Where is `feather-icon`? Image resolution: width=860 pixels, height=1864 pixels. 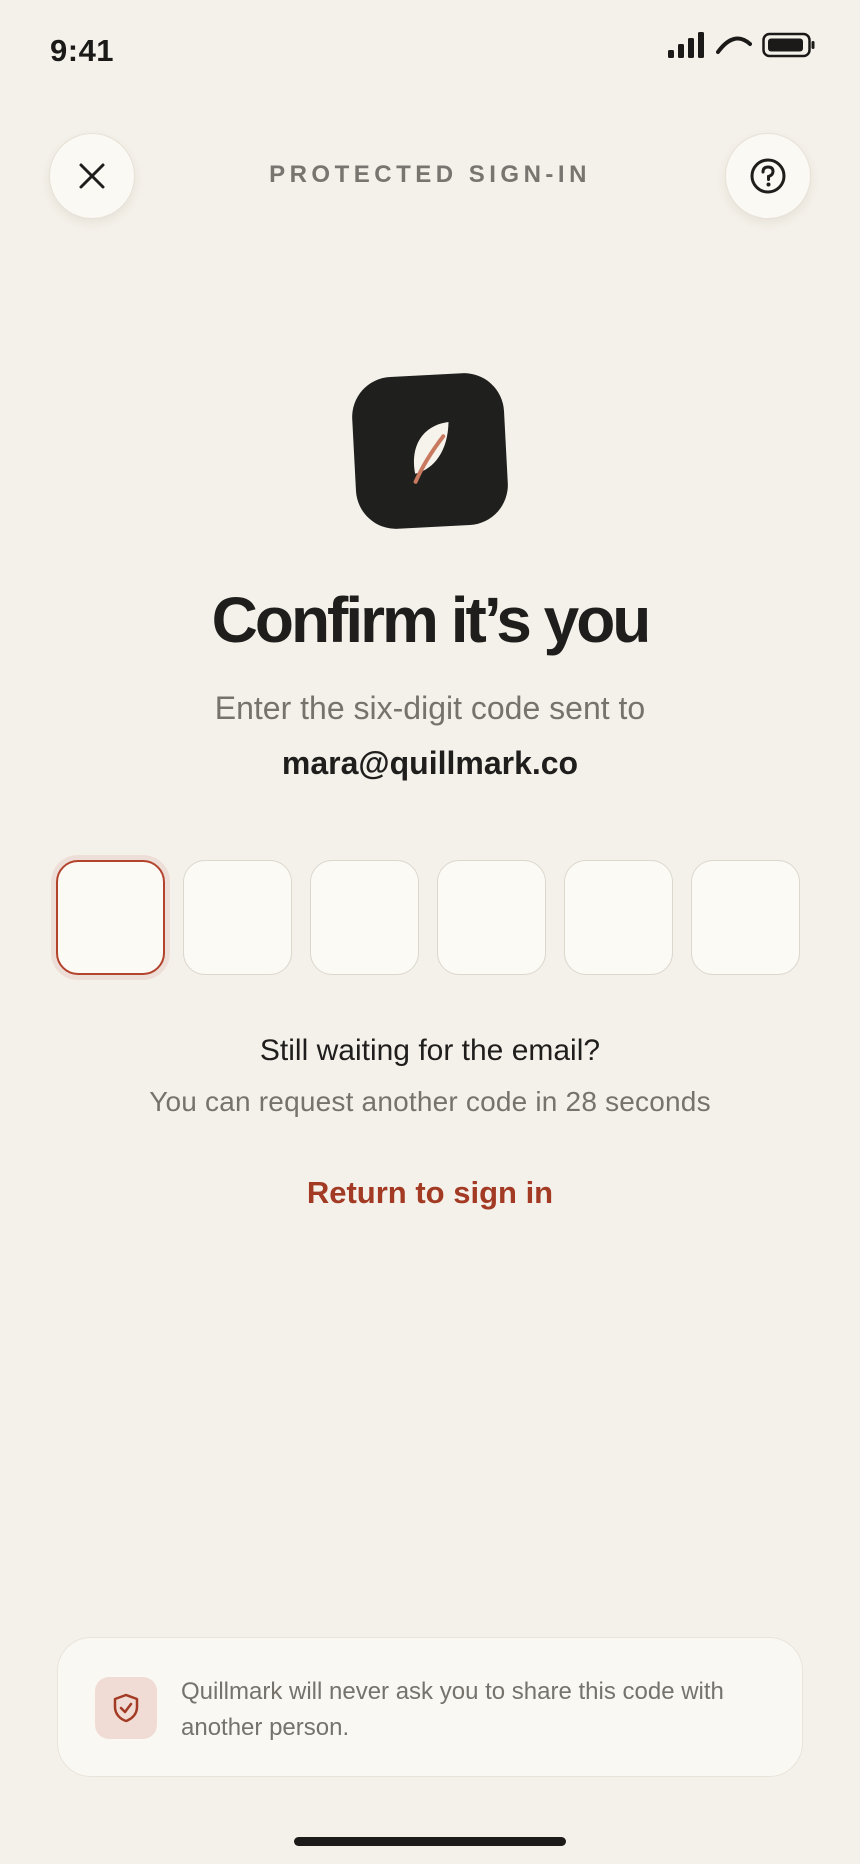 feather-icon is located at coordinates (431, 452).